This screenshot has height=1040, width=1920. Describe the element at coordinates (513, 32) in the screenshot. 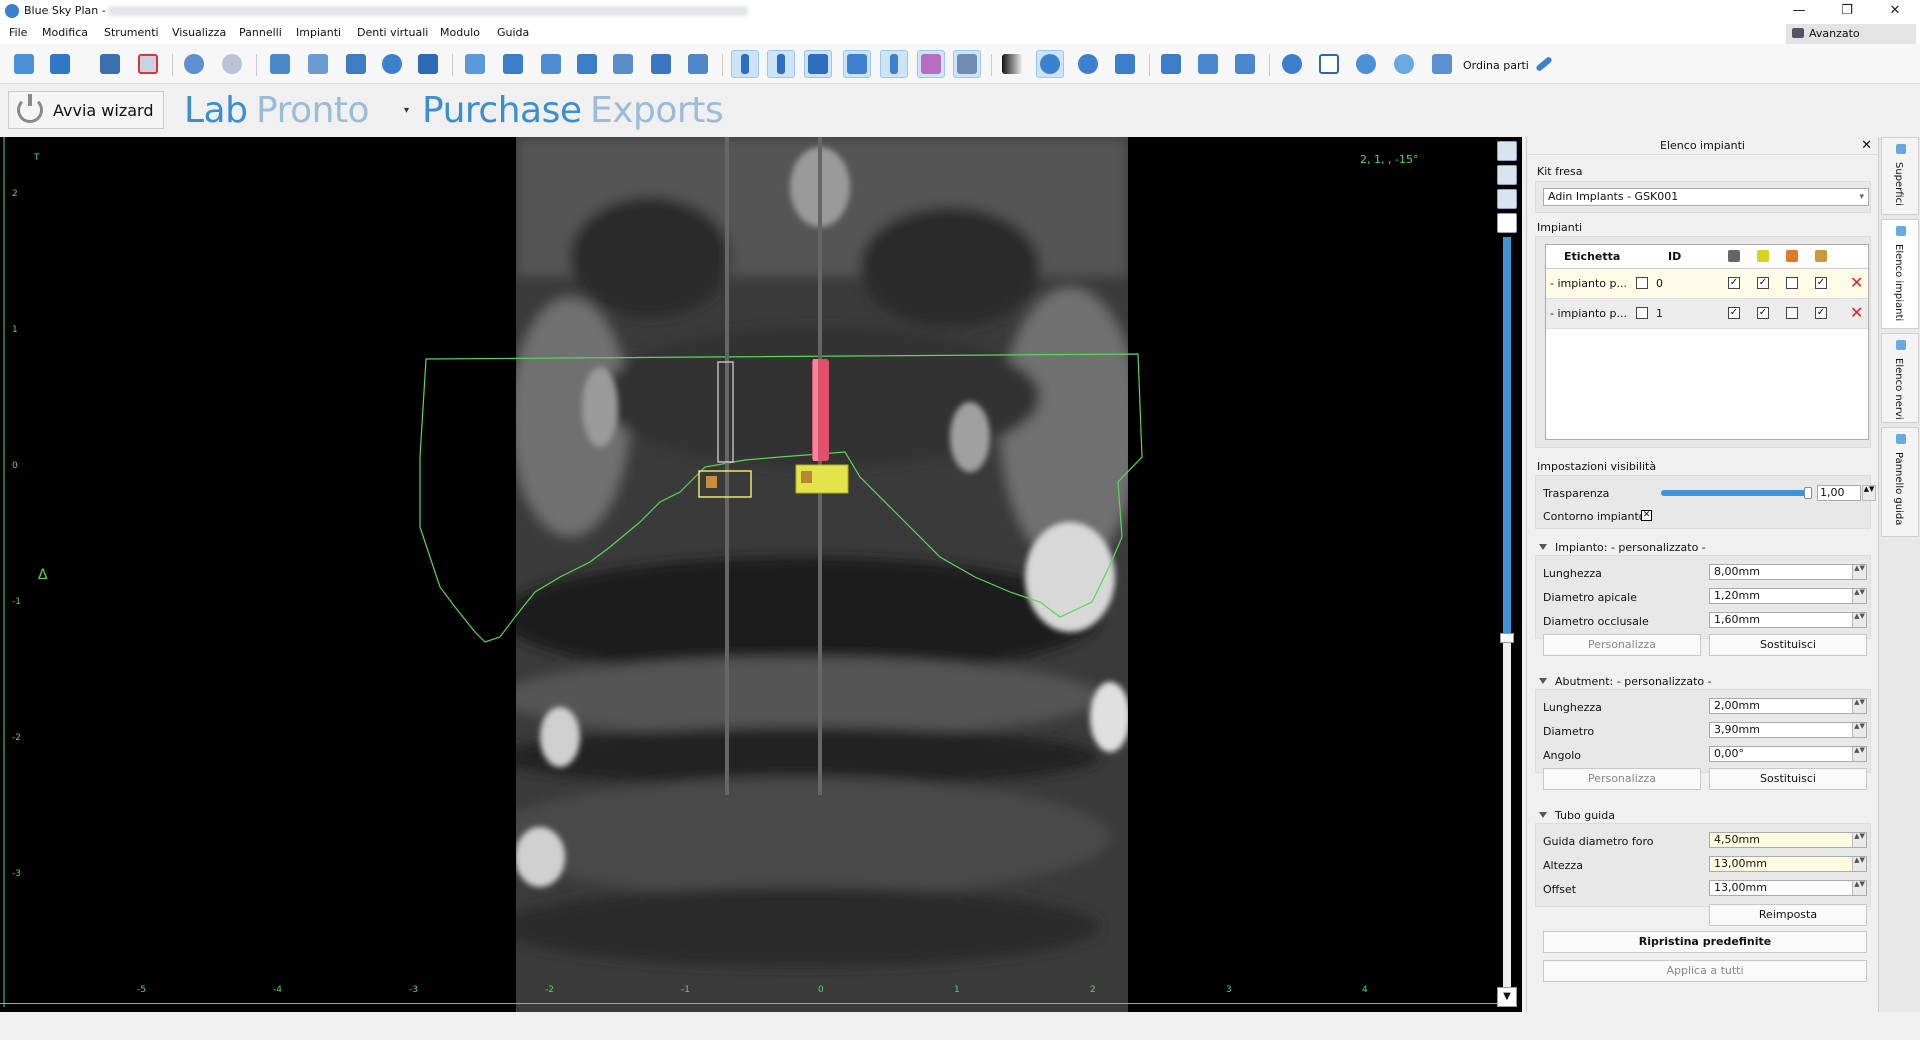

I see `menu-guida: Guida` at that location.